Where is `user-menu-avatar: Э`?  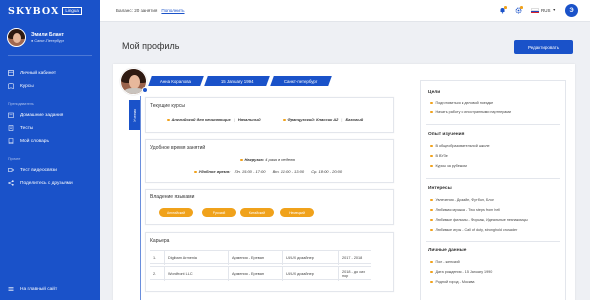 user-menu-avatar: Э is located at coordinates (571, 10).